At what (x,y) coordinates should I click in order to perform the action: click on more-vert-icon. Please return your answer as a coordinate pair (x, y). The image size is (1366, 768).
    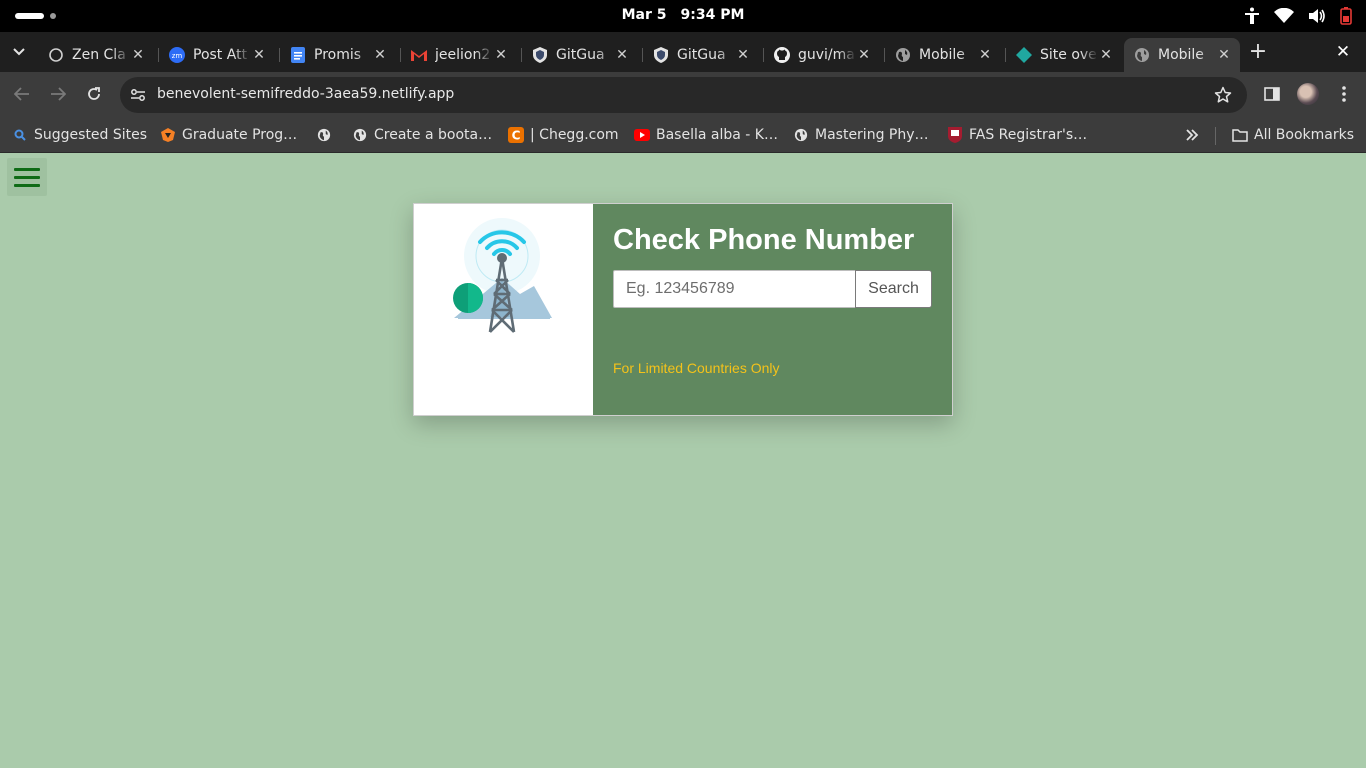
    Looking at the image, I should click on (1344, 94).